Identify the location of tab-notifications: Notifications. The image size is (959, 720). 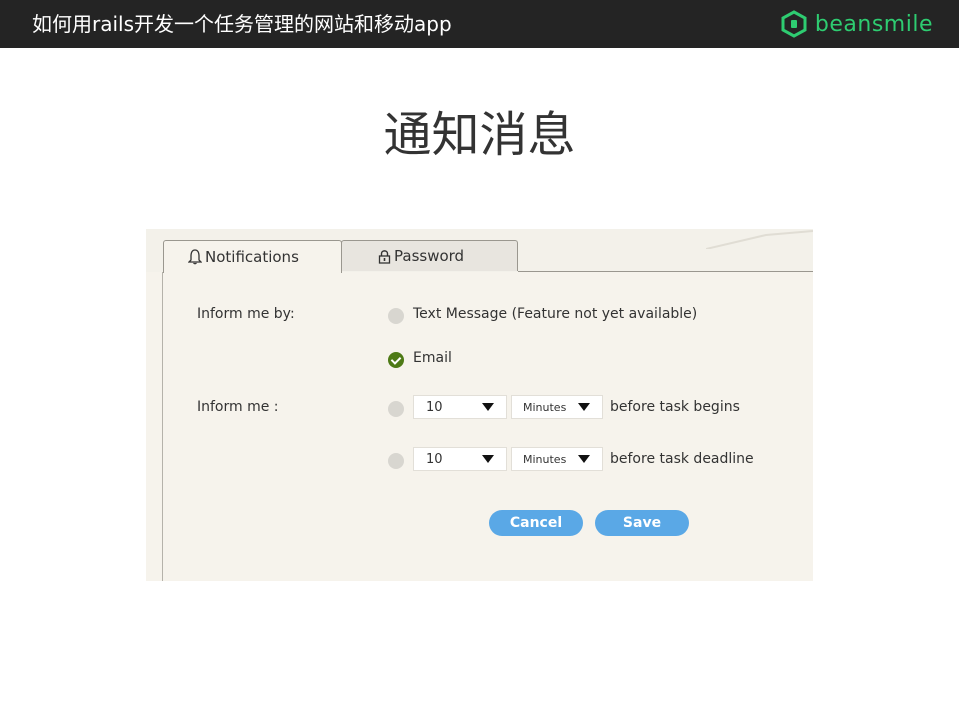
(252, 256).